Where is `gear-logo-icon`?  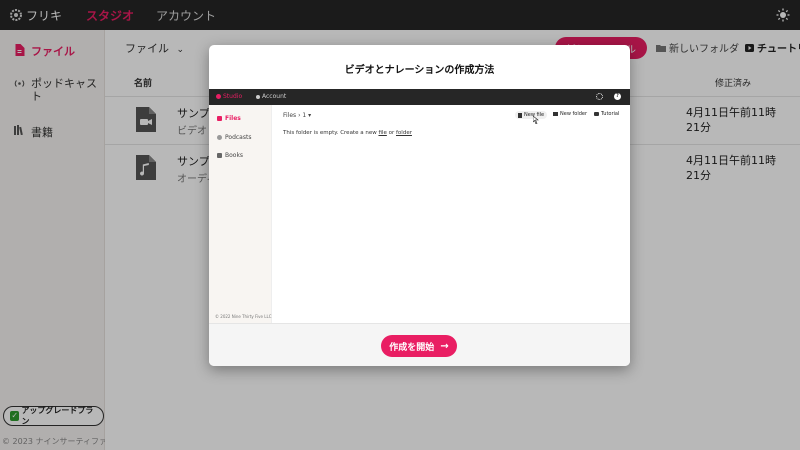
gear-logo-icon is located at coordinates (218, 96).